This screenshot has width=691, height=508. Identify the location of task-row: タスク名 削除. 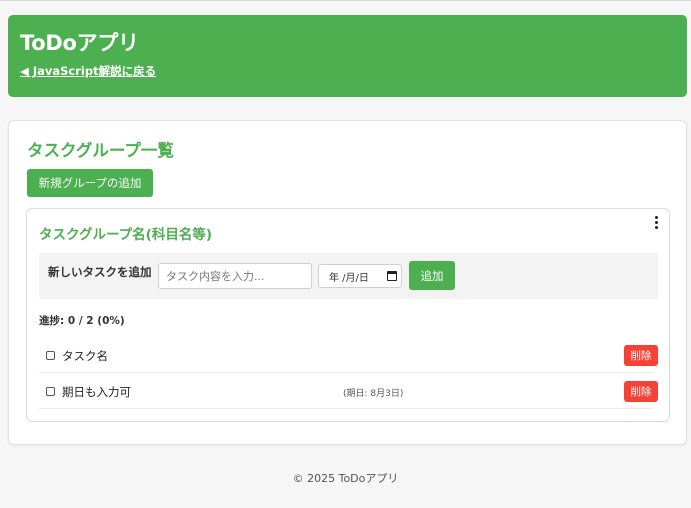
(348, 356).